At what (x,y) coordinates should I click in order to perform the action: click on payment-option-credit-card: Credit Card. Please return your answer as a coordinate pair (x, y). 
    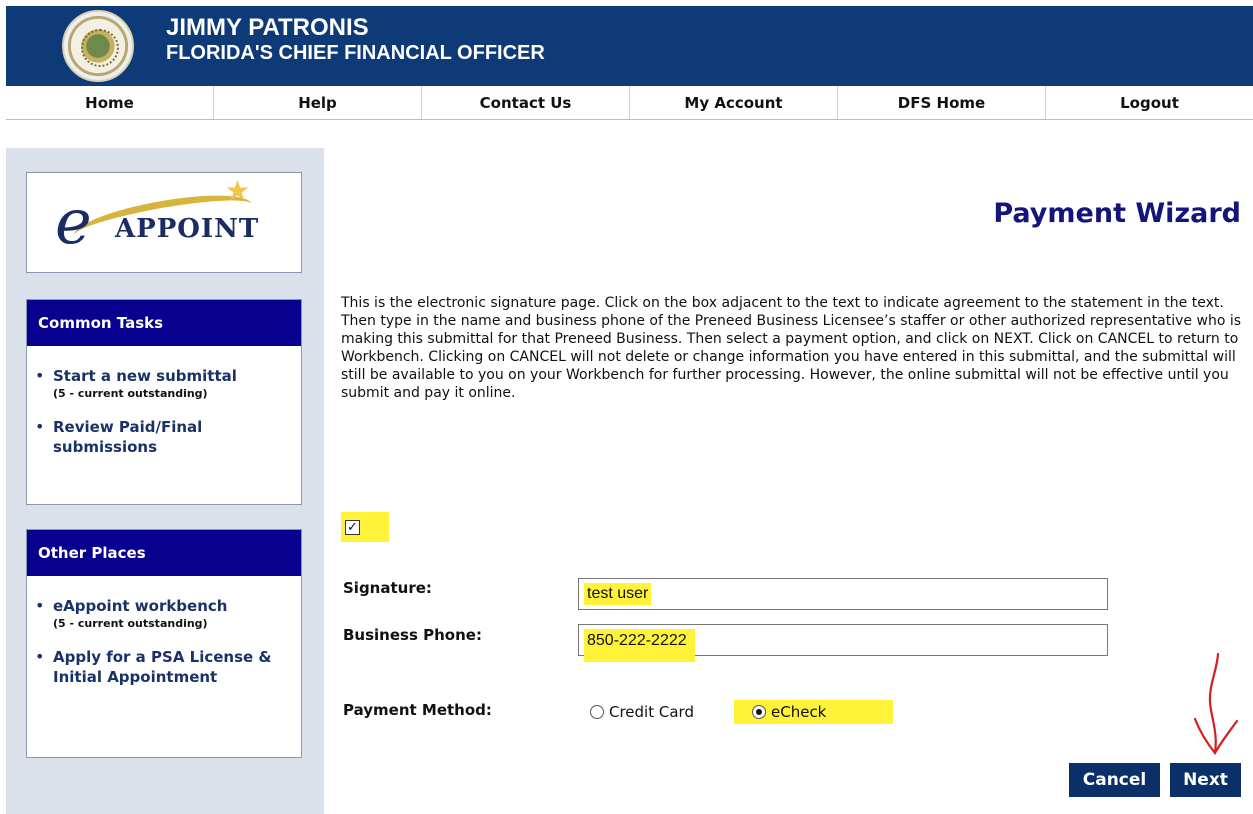
    Looking at the image, I should click on (642, 712).